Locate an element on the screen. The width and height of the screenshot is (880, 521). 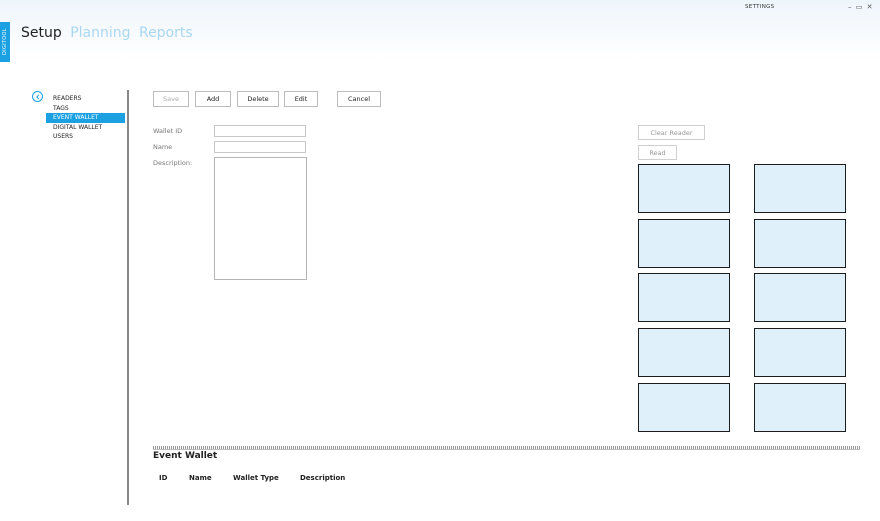
cancel-button: Cancel is located at coordinates (359, 99).